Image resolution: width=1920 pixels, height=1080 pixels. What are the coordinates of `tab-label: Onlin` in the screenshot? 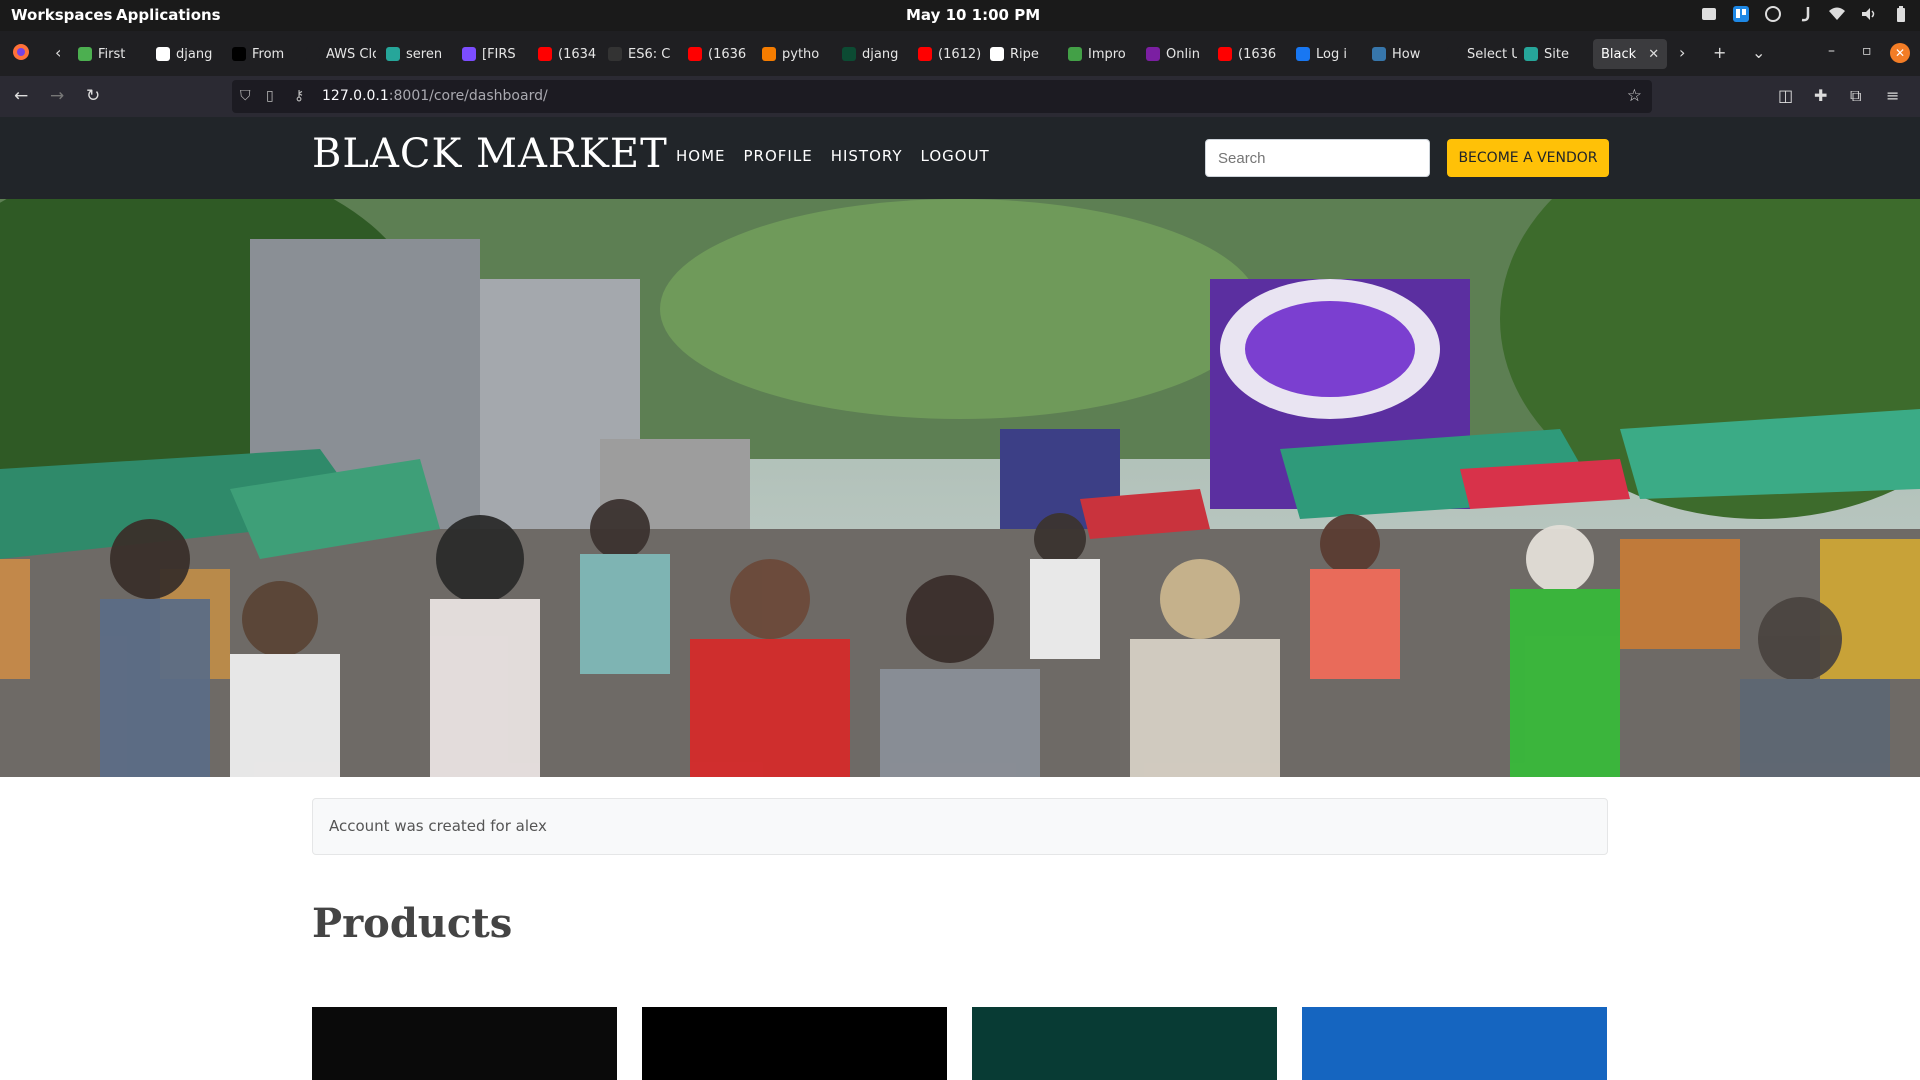 It's located at (1183, 54).